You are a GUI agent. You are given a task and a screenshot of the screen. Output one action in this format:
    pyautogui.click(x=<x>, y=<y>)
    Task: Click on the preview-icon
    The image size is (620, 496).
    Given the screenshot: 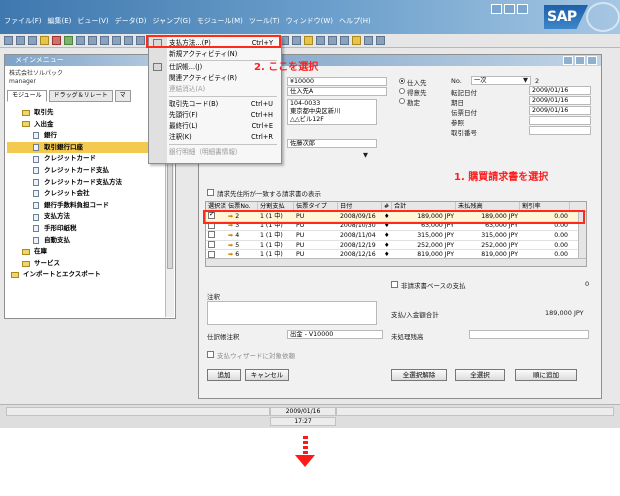 What is the action you would take?
    pyautogui.click(x=32, y=40)
    